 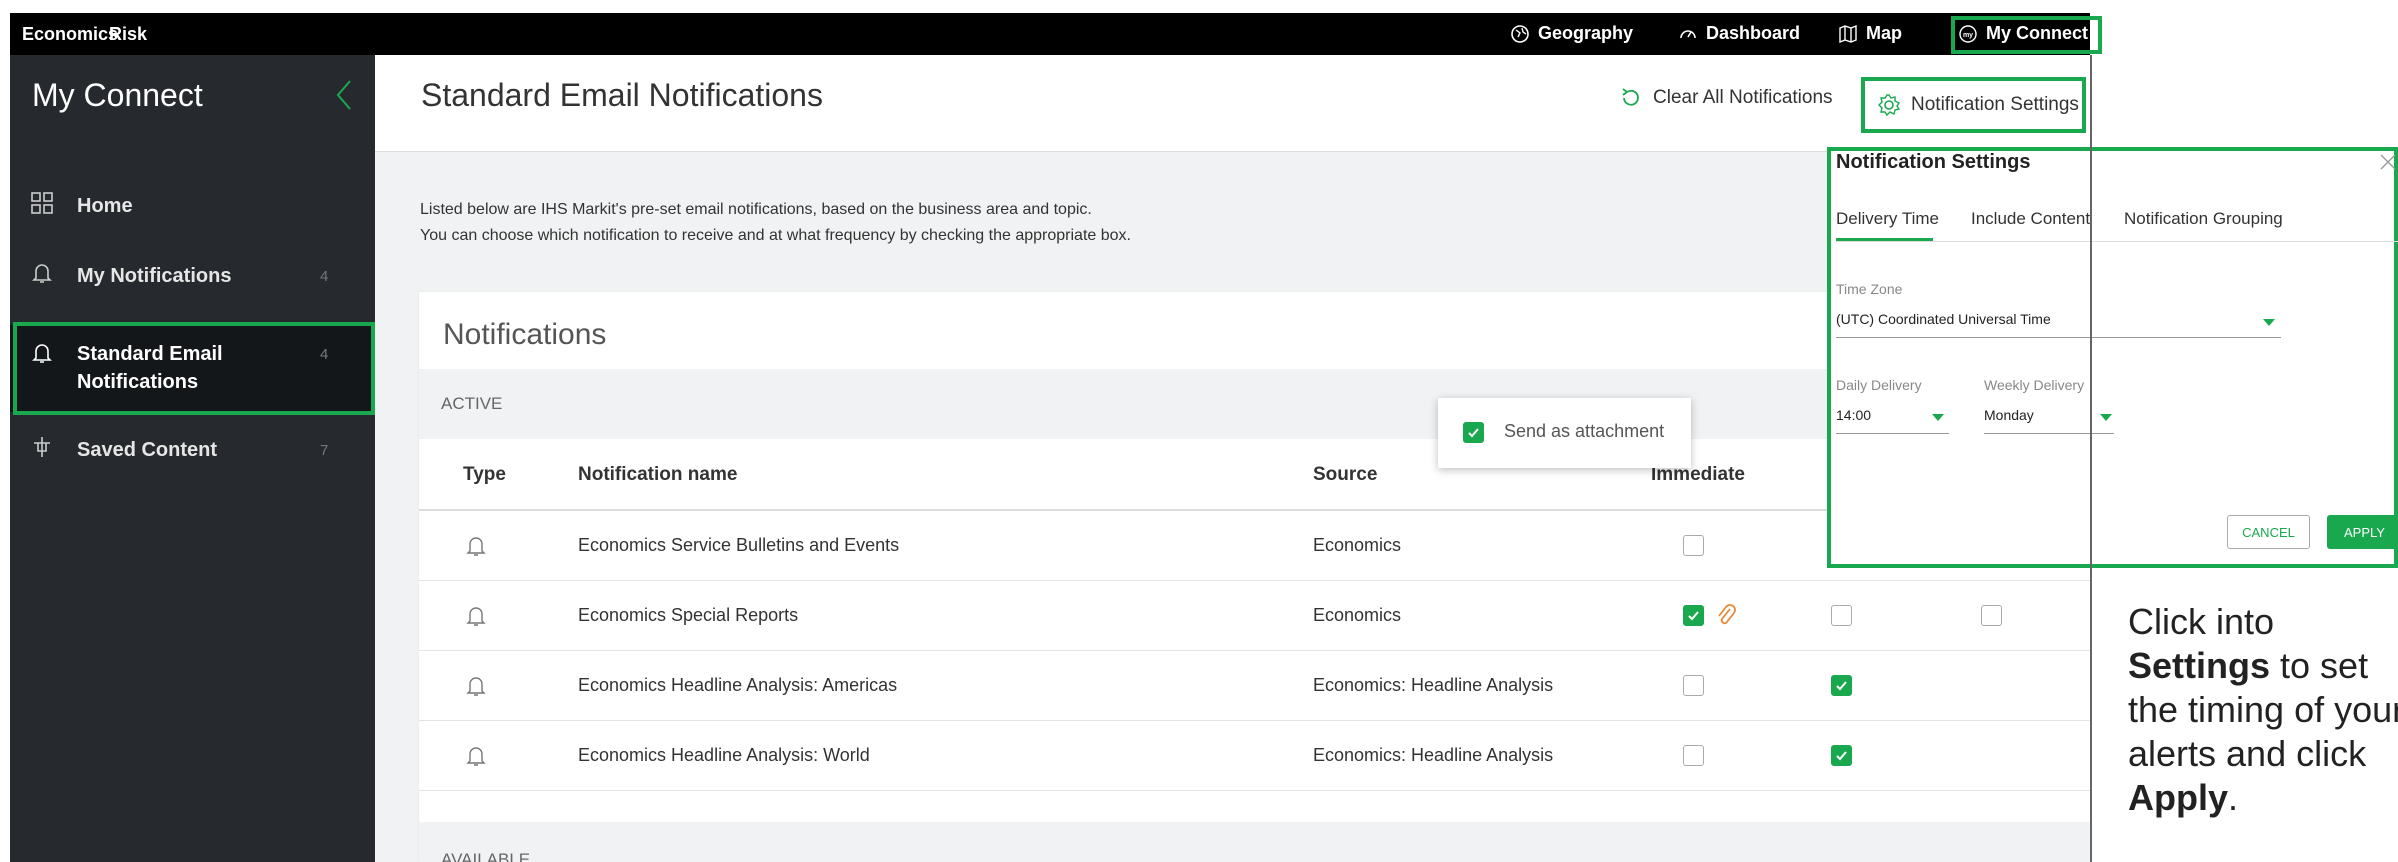 I want to click on daily-delivery-select: 14:00, so click(x=1853, y=415).